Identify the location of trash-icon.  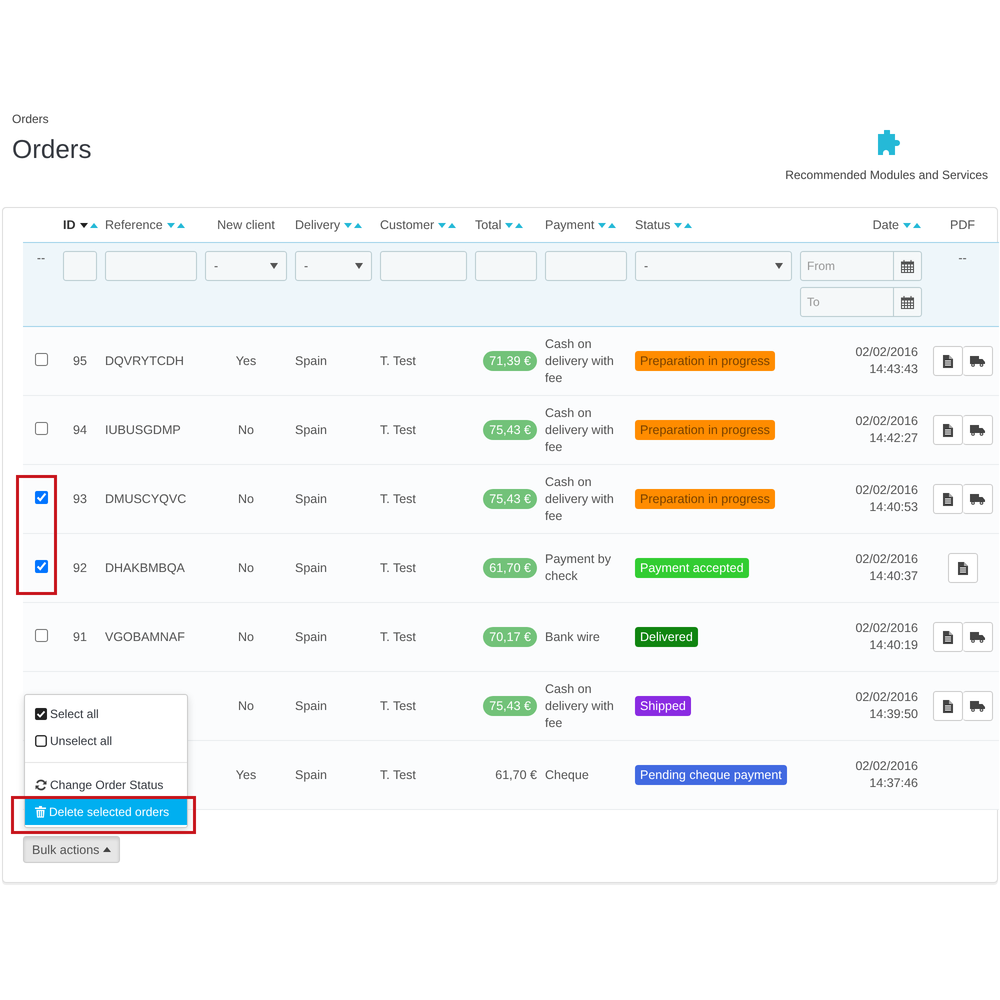
(40, 812).